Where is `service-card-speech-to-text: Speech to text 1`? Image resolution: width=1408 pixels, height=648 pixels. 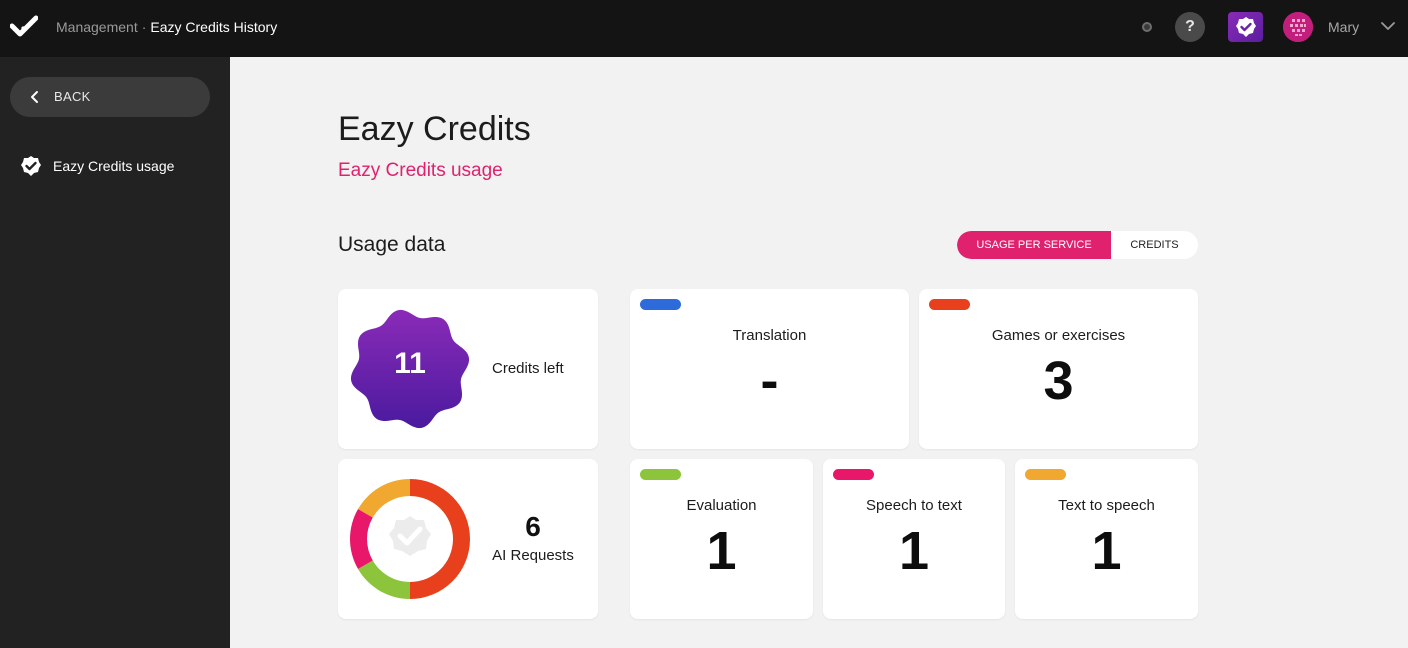
service-card-speech-to-text: Speech to text 1 is located at coordinates (914, 539).